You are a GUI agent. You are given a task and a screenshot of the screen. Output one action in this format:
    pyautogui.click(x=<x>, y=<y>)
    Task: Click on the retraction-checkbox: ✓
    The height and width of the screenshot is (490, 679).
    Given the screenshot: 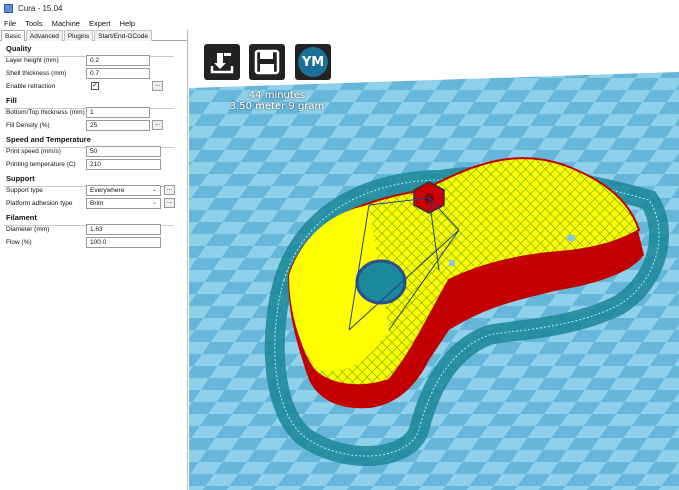 What is the action you would take?
    pyautogui.click(x=95, y=86)
    